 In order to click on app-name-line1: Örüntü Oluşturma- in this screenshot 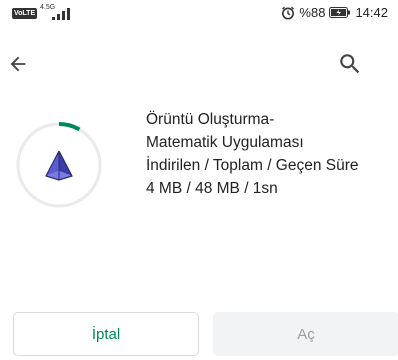, I will do `click(210, 119)`.